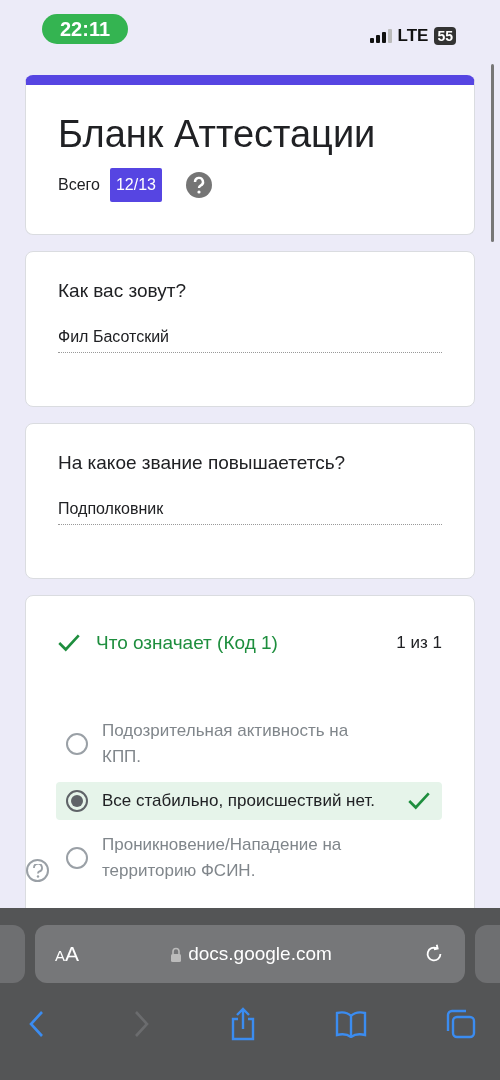 This screenshot has width=500, height=1080. I want to click on url-text: docs.google.com, so click(260, 954).